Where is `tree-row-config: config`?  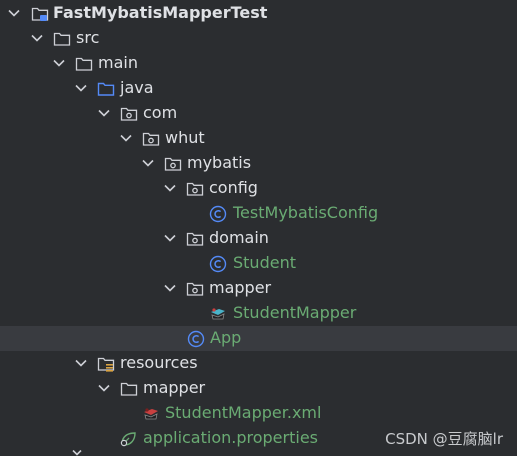 tree-row-config: config is located at coordinates (258, 188).